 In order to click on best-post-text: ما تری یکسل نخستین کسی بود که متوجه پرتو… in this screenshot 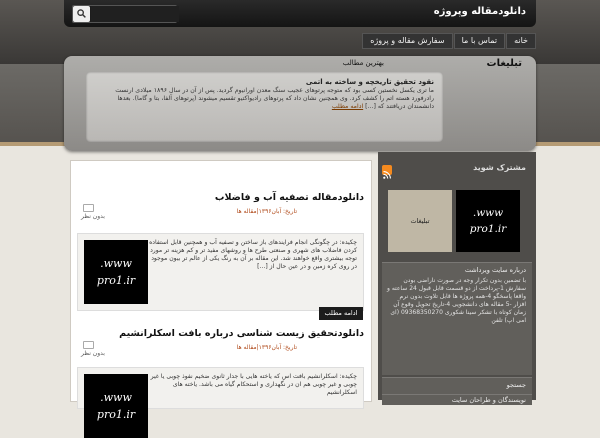, I will do `click(274, 98)`.